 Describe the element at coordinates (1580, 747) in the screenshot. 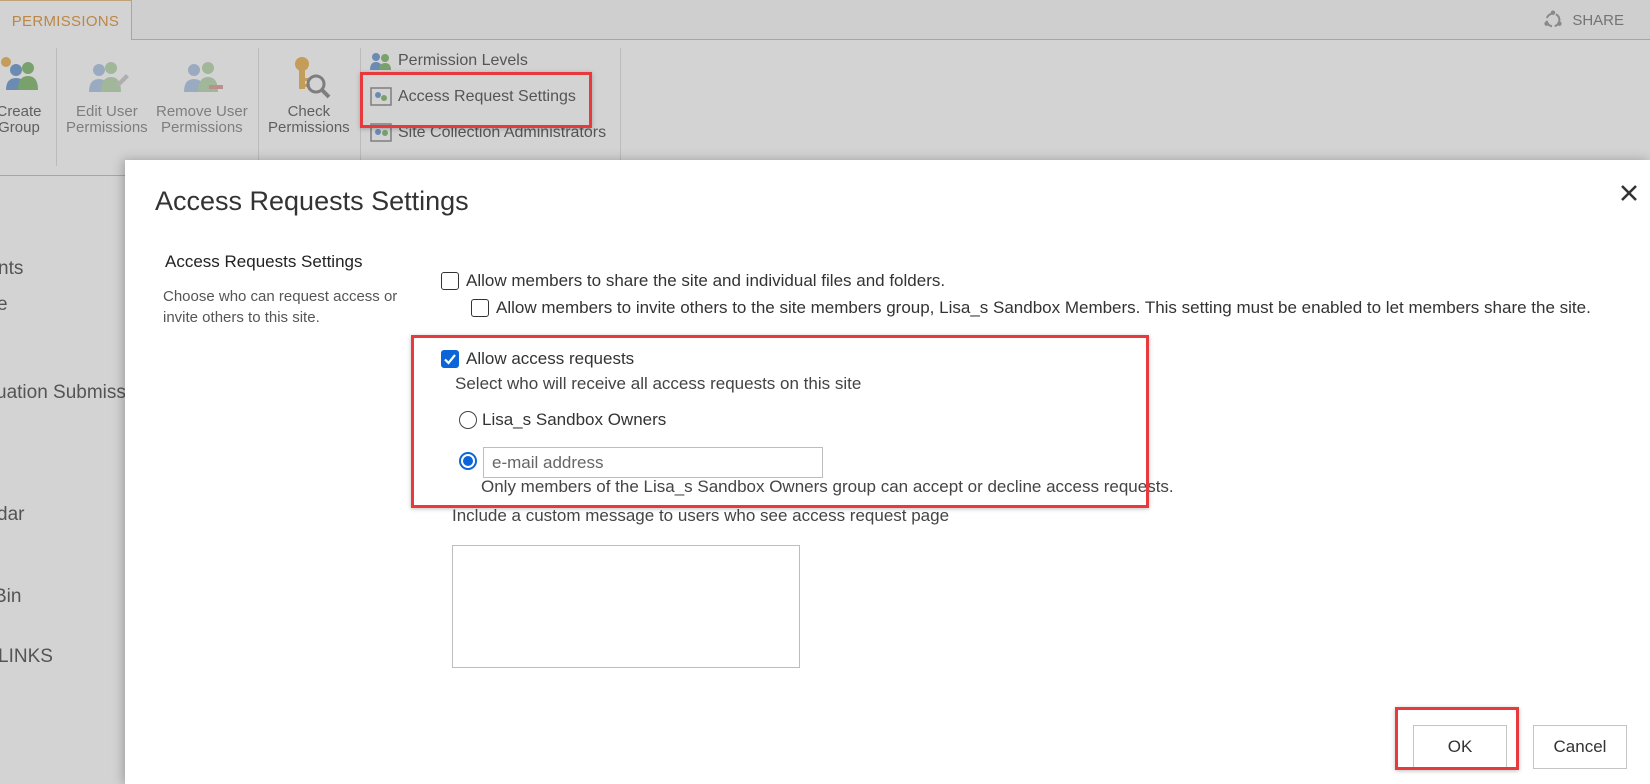

I see `cancel-button: Cancel` at that location.